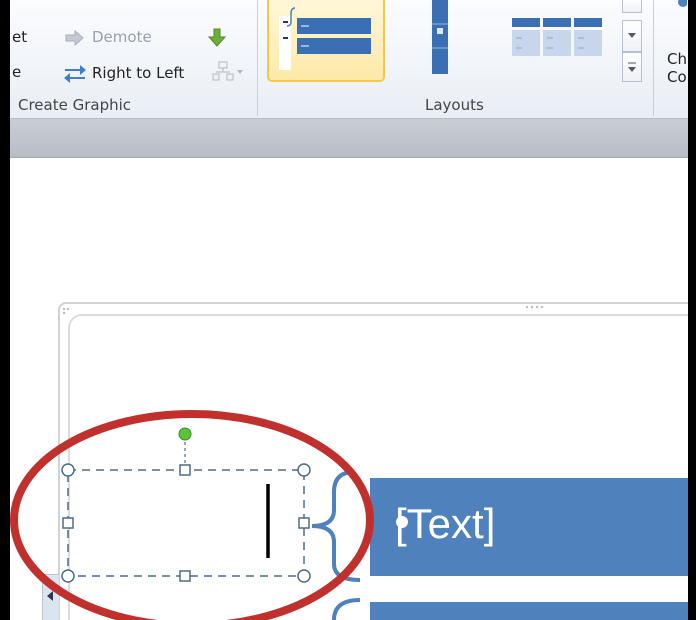 The image size is (696, 620). I want to click on gallery-more-button, so click(632, 67).